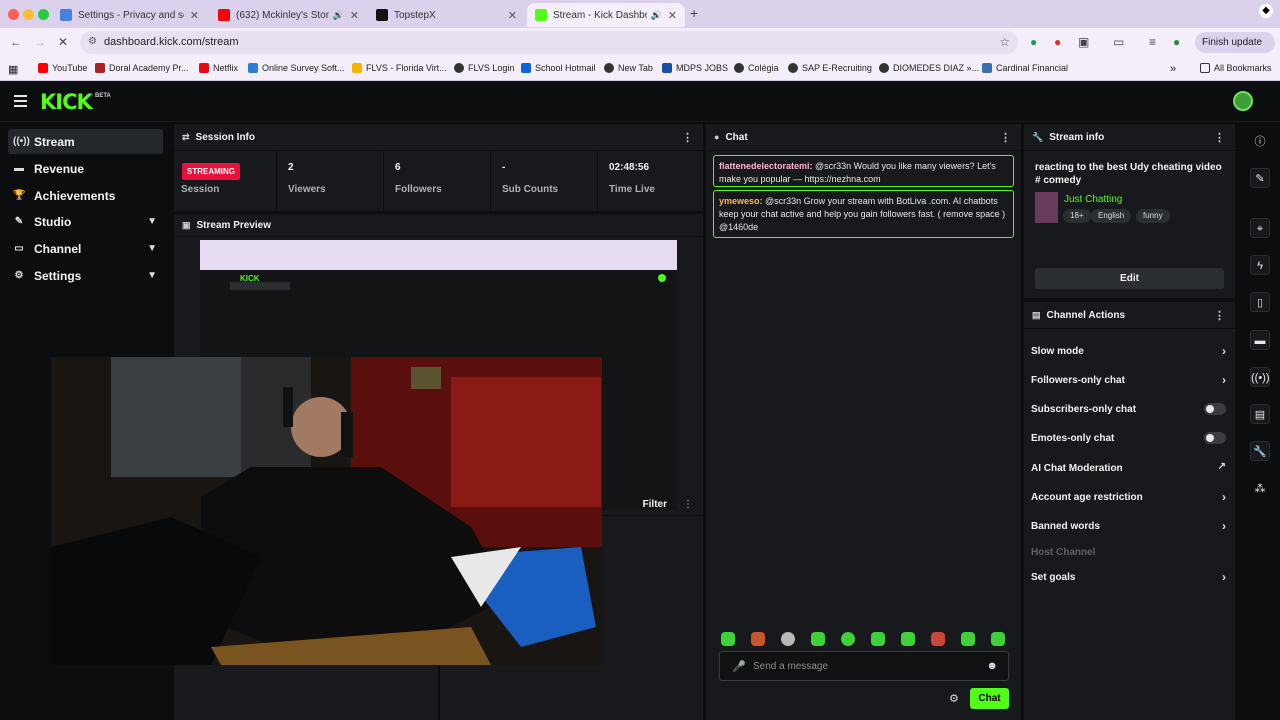 The image size is (1280, 720). What do you see at coordinates (1128, 577) in the screenshot?
I see `action-set-goals: Set goals ›` at bounding box center [1128, 577].